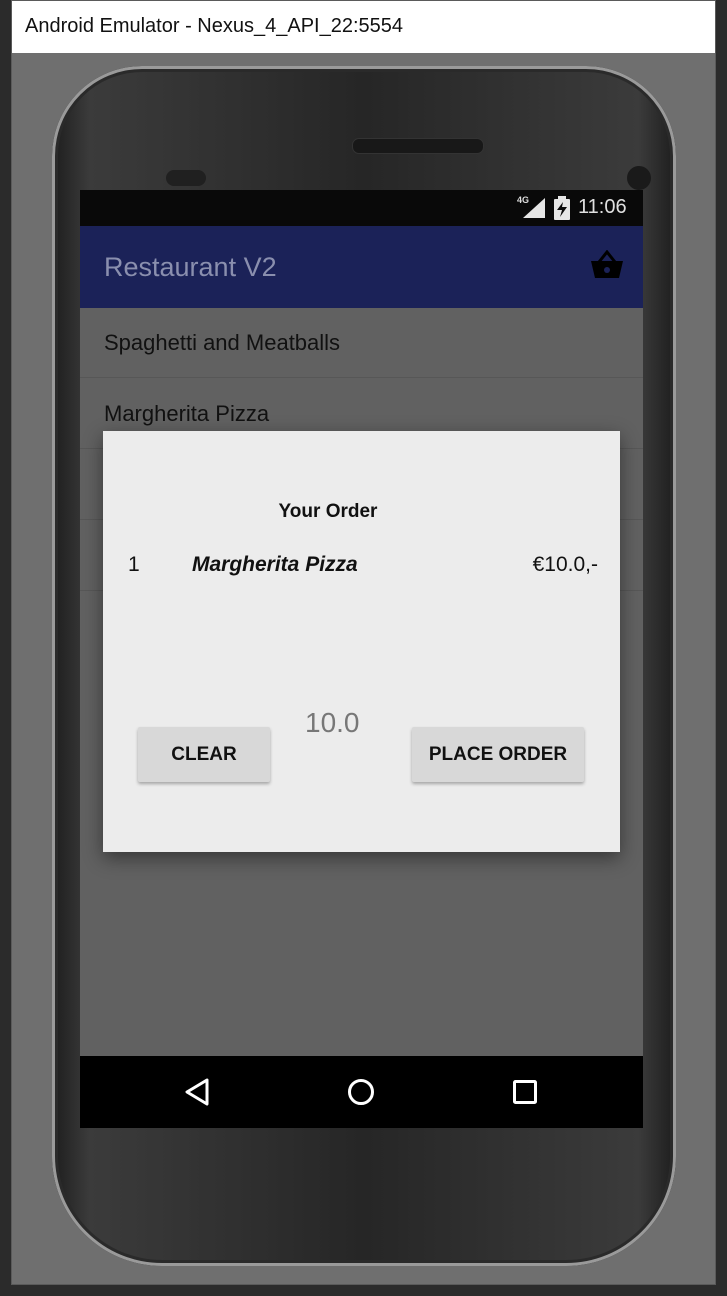 The height and width of the screenshot is (1296, 727). Describe the element at coordinates (332, 722) in the screenshot. I see `order-total: 10.0` at that location.